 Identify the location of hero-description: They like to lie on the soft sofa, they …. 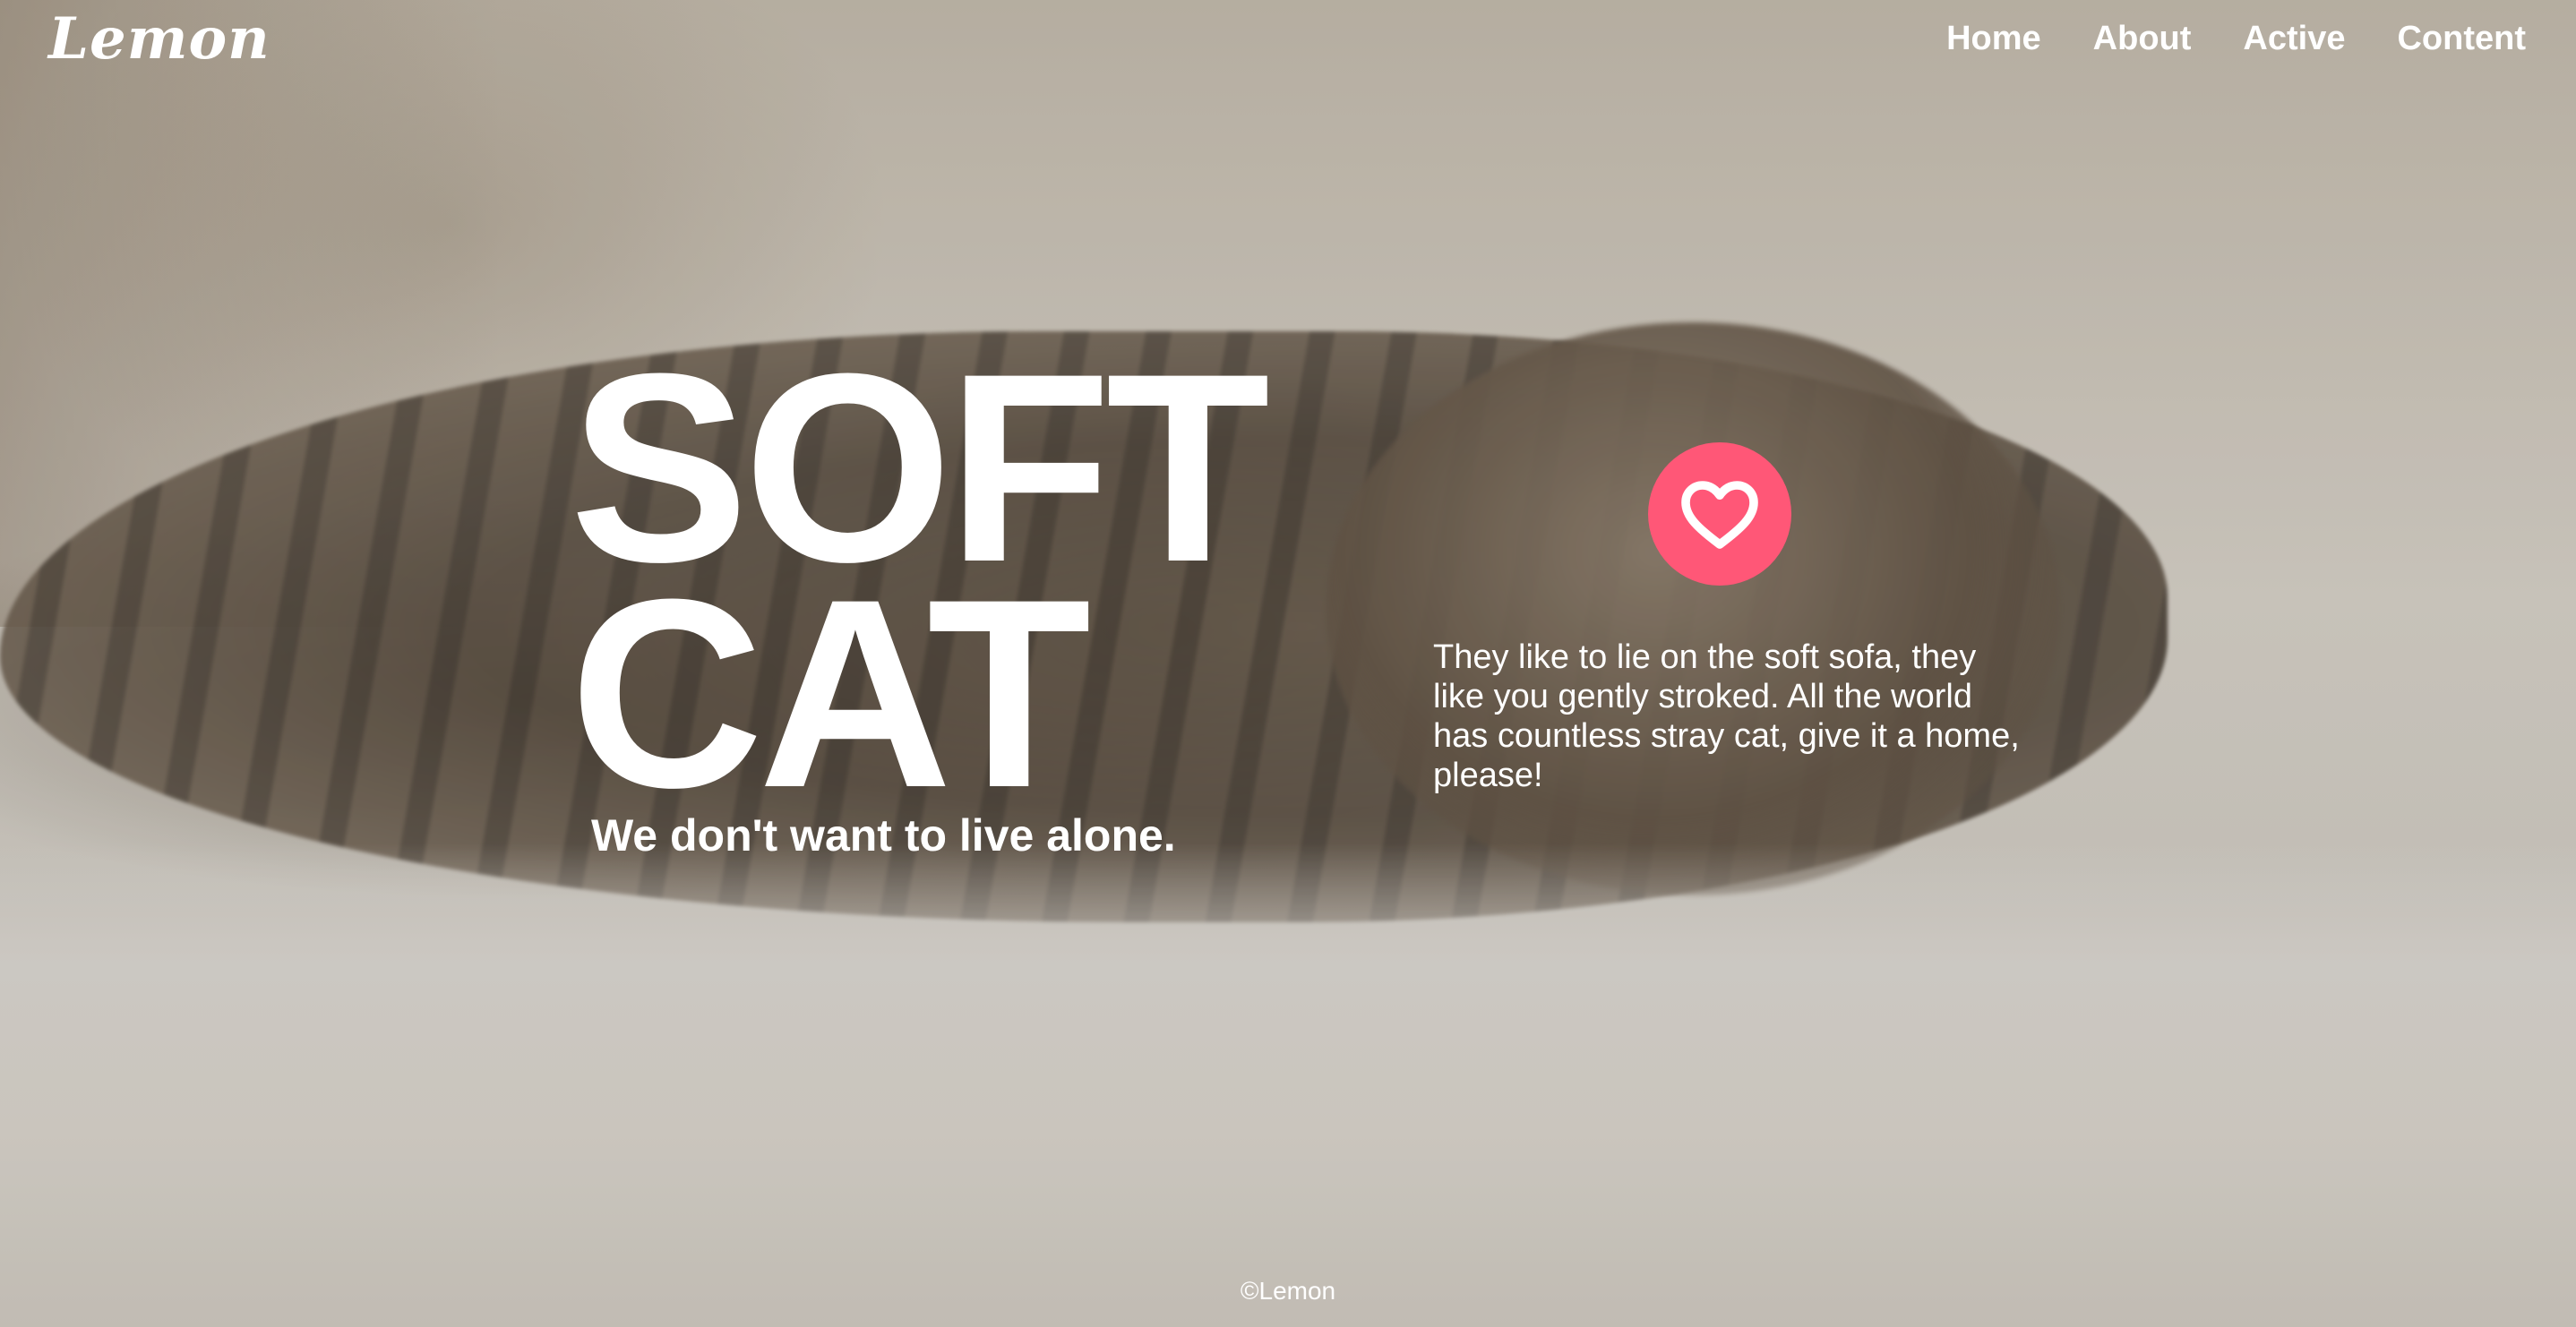
(1726, 716).